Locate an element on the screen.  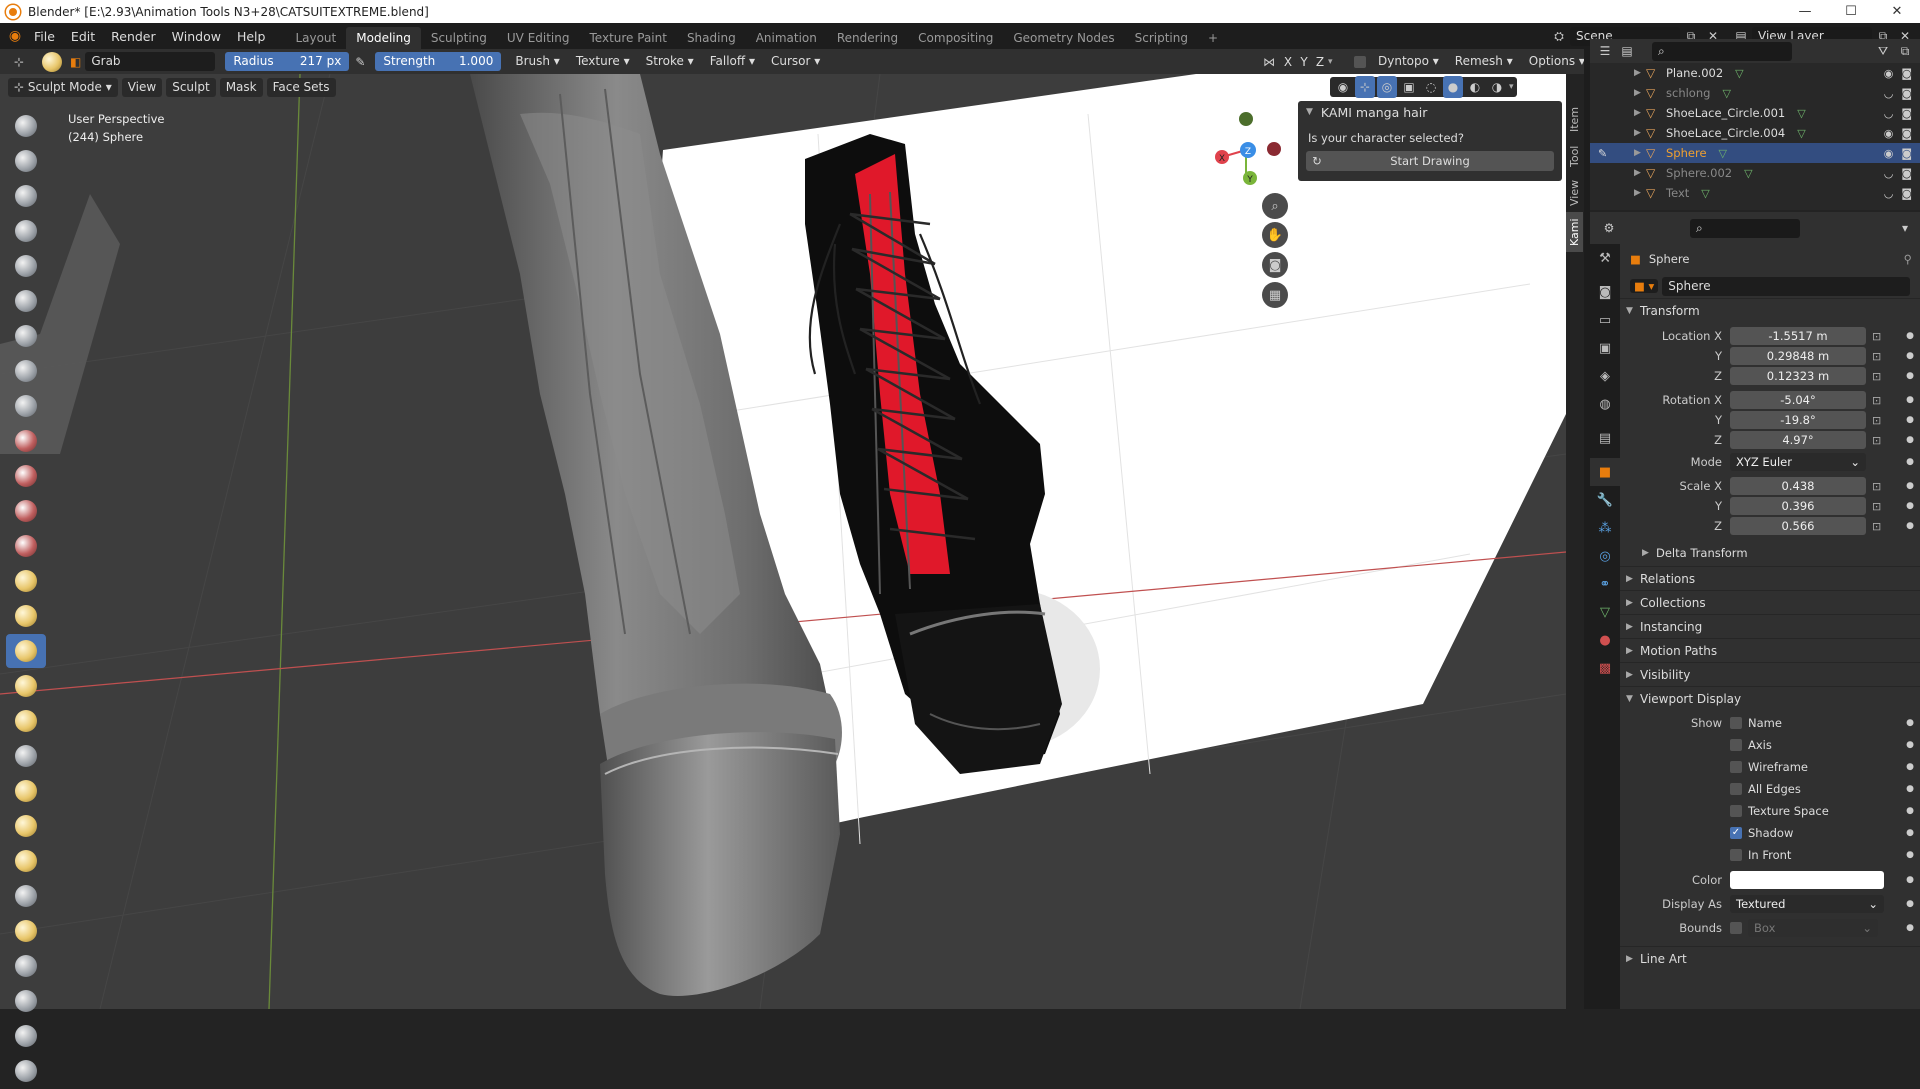
collections-section-header: ▶ Collections is located at coordinates (1770, 602).